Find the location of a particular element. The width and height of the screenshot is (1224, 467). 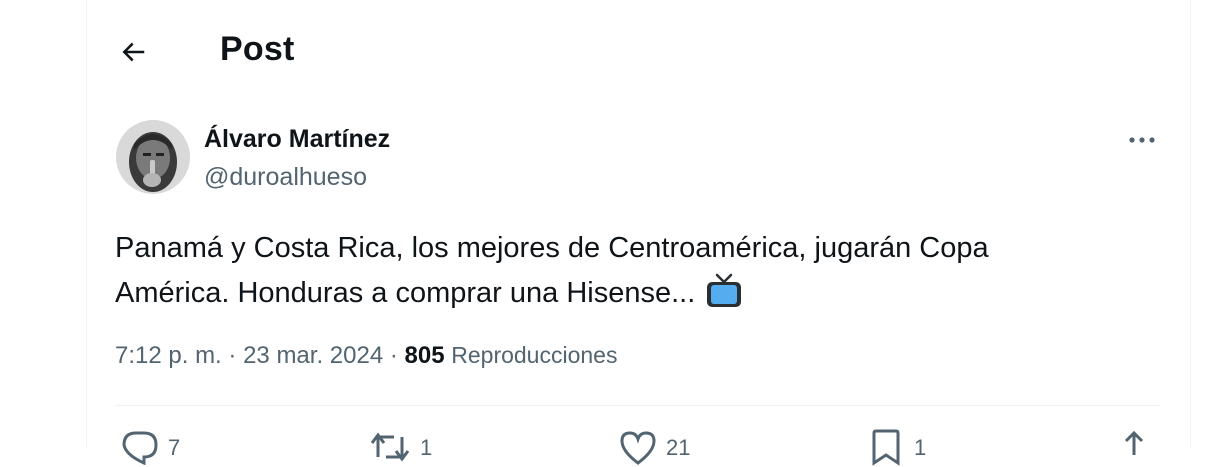

repost-button: 1 is located at coordinates (400, 447).